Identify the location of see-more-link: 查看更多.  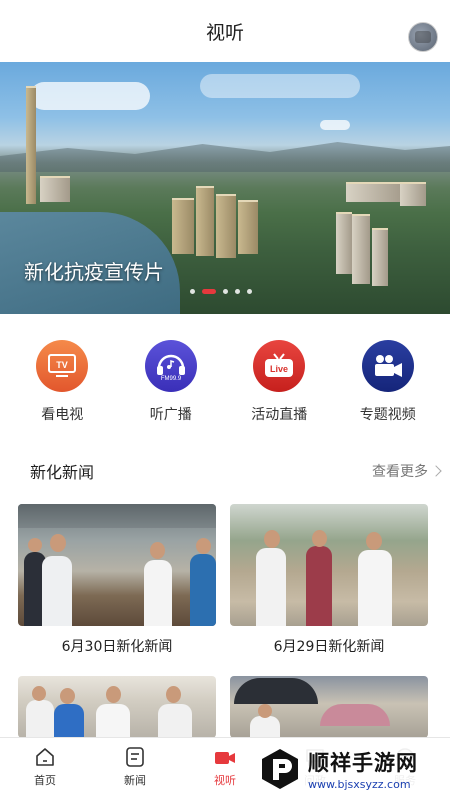
(407, 471).